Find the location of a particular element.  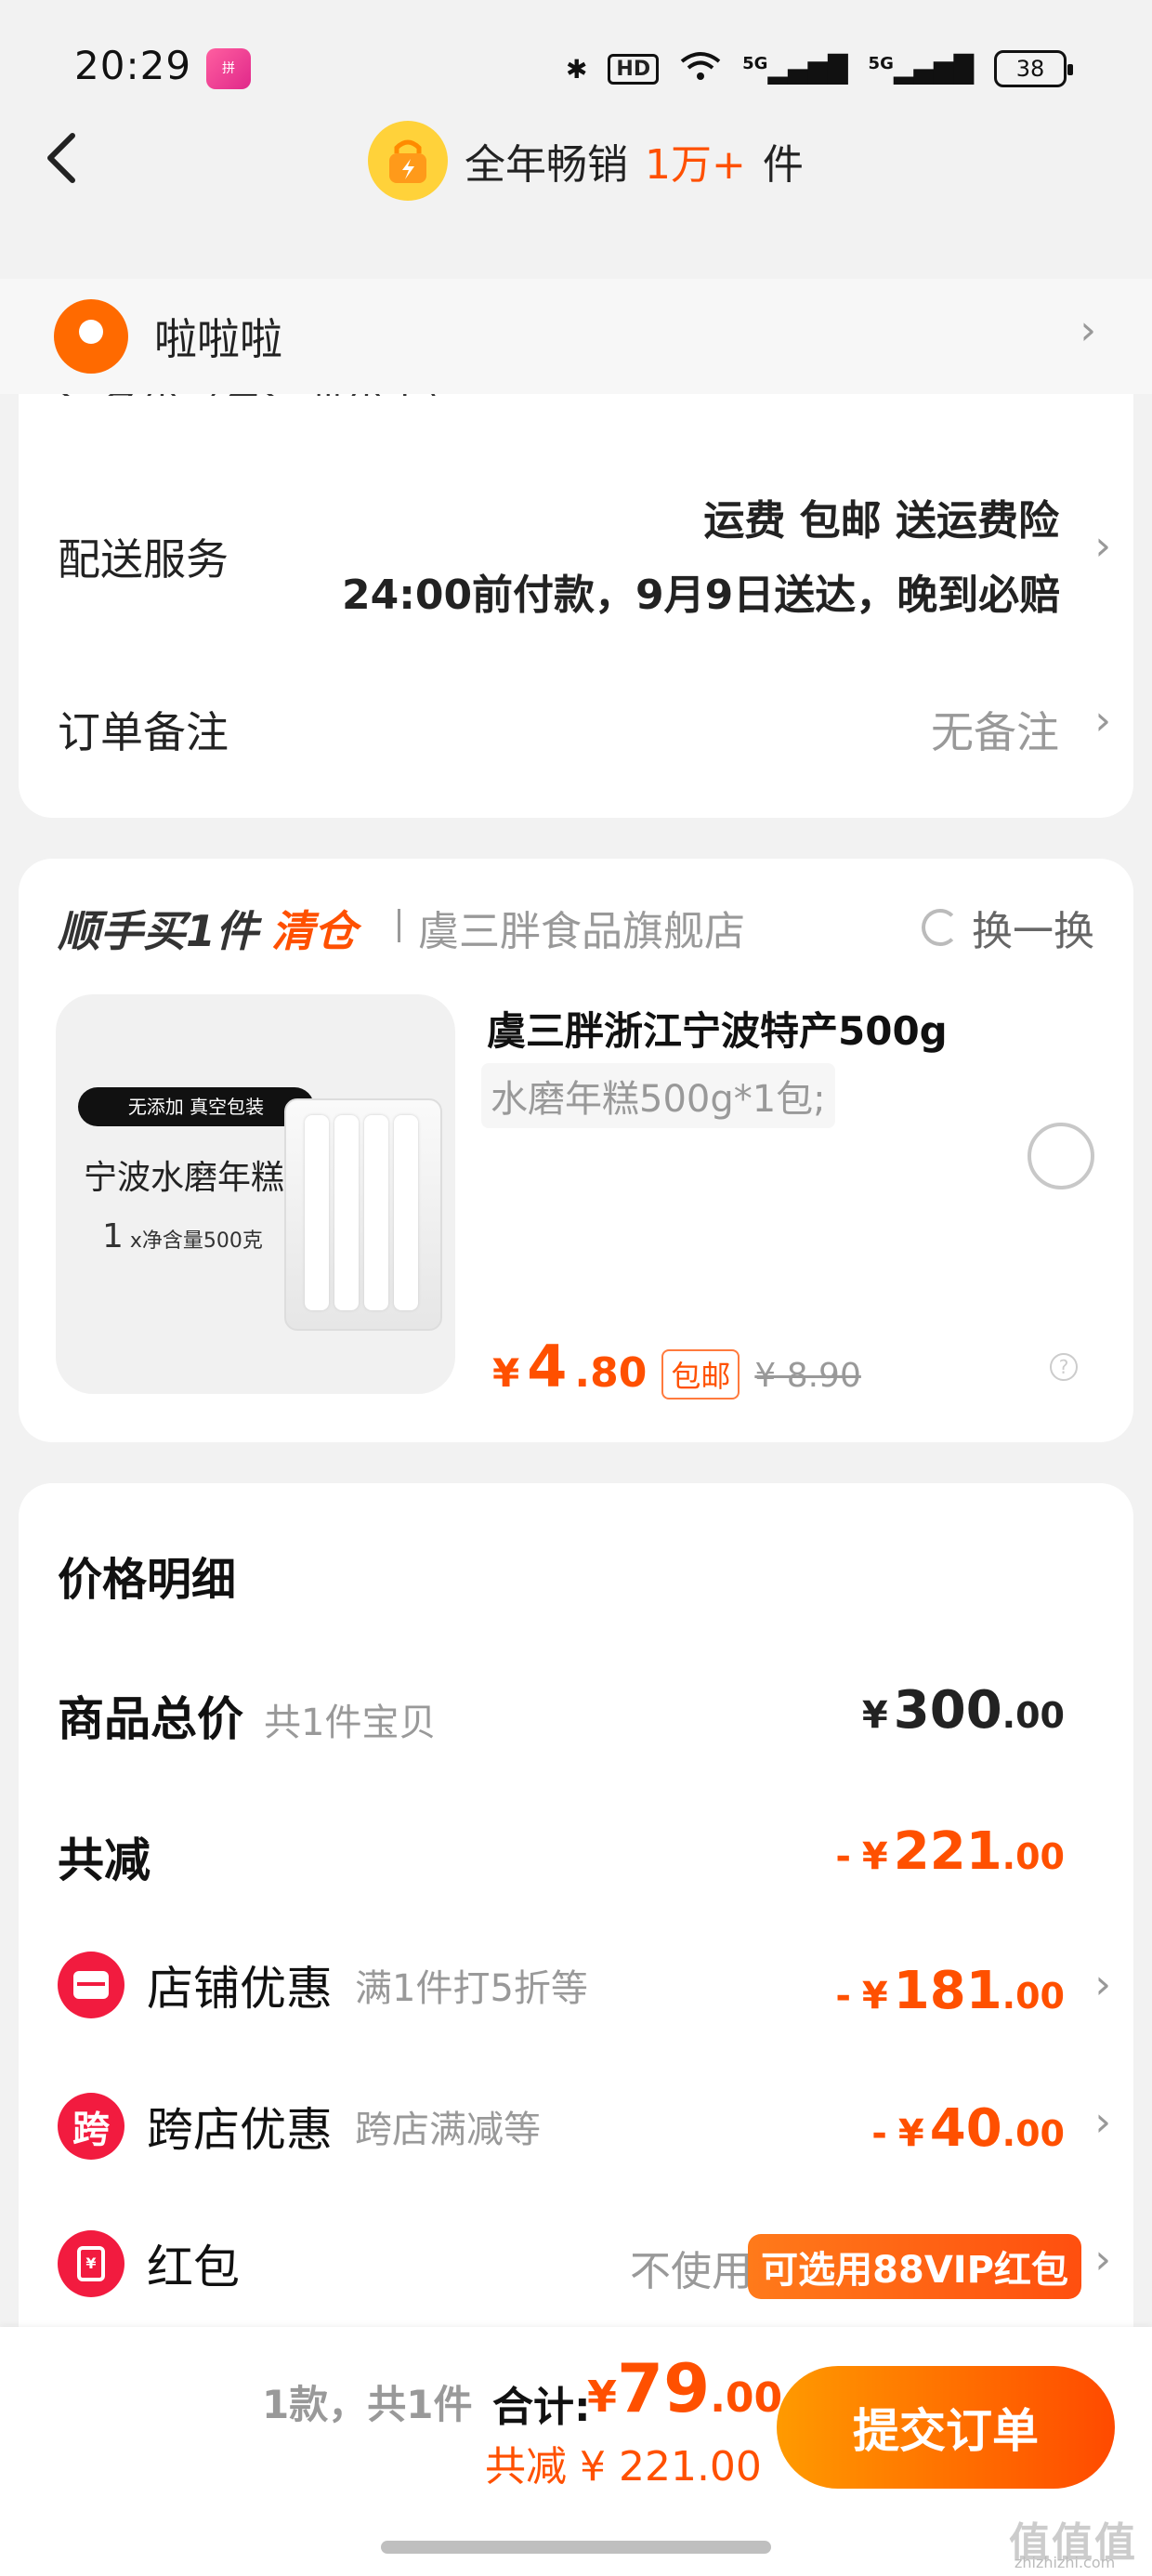

swap-label: 换一换 is located at coordinates (1033, 931).